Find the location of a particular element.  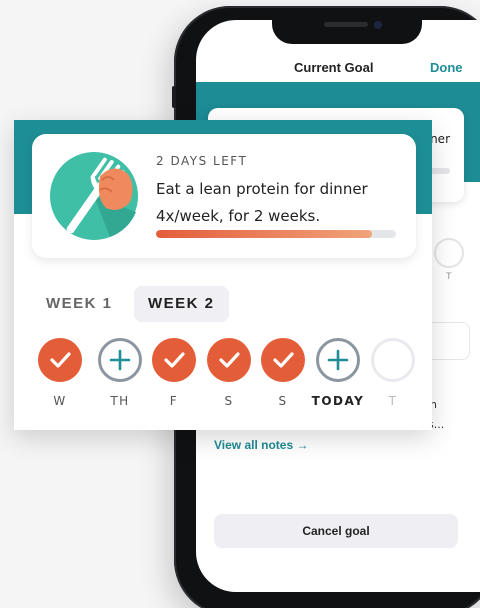

cancel-goal-button: Cancel goal is located at coordinates (336, 531).